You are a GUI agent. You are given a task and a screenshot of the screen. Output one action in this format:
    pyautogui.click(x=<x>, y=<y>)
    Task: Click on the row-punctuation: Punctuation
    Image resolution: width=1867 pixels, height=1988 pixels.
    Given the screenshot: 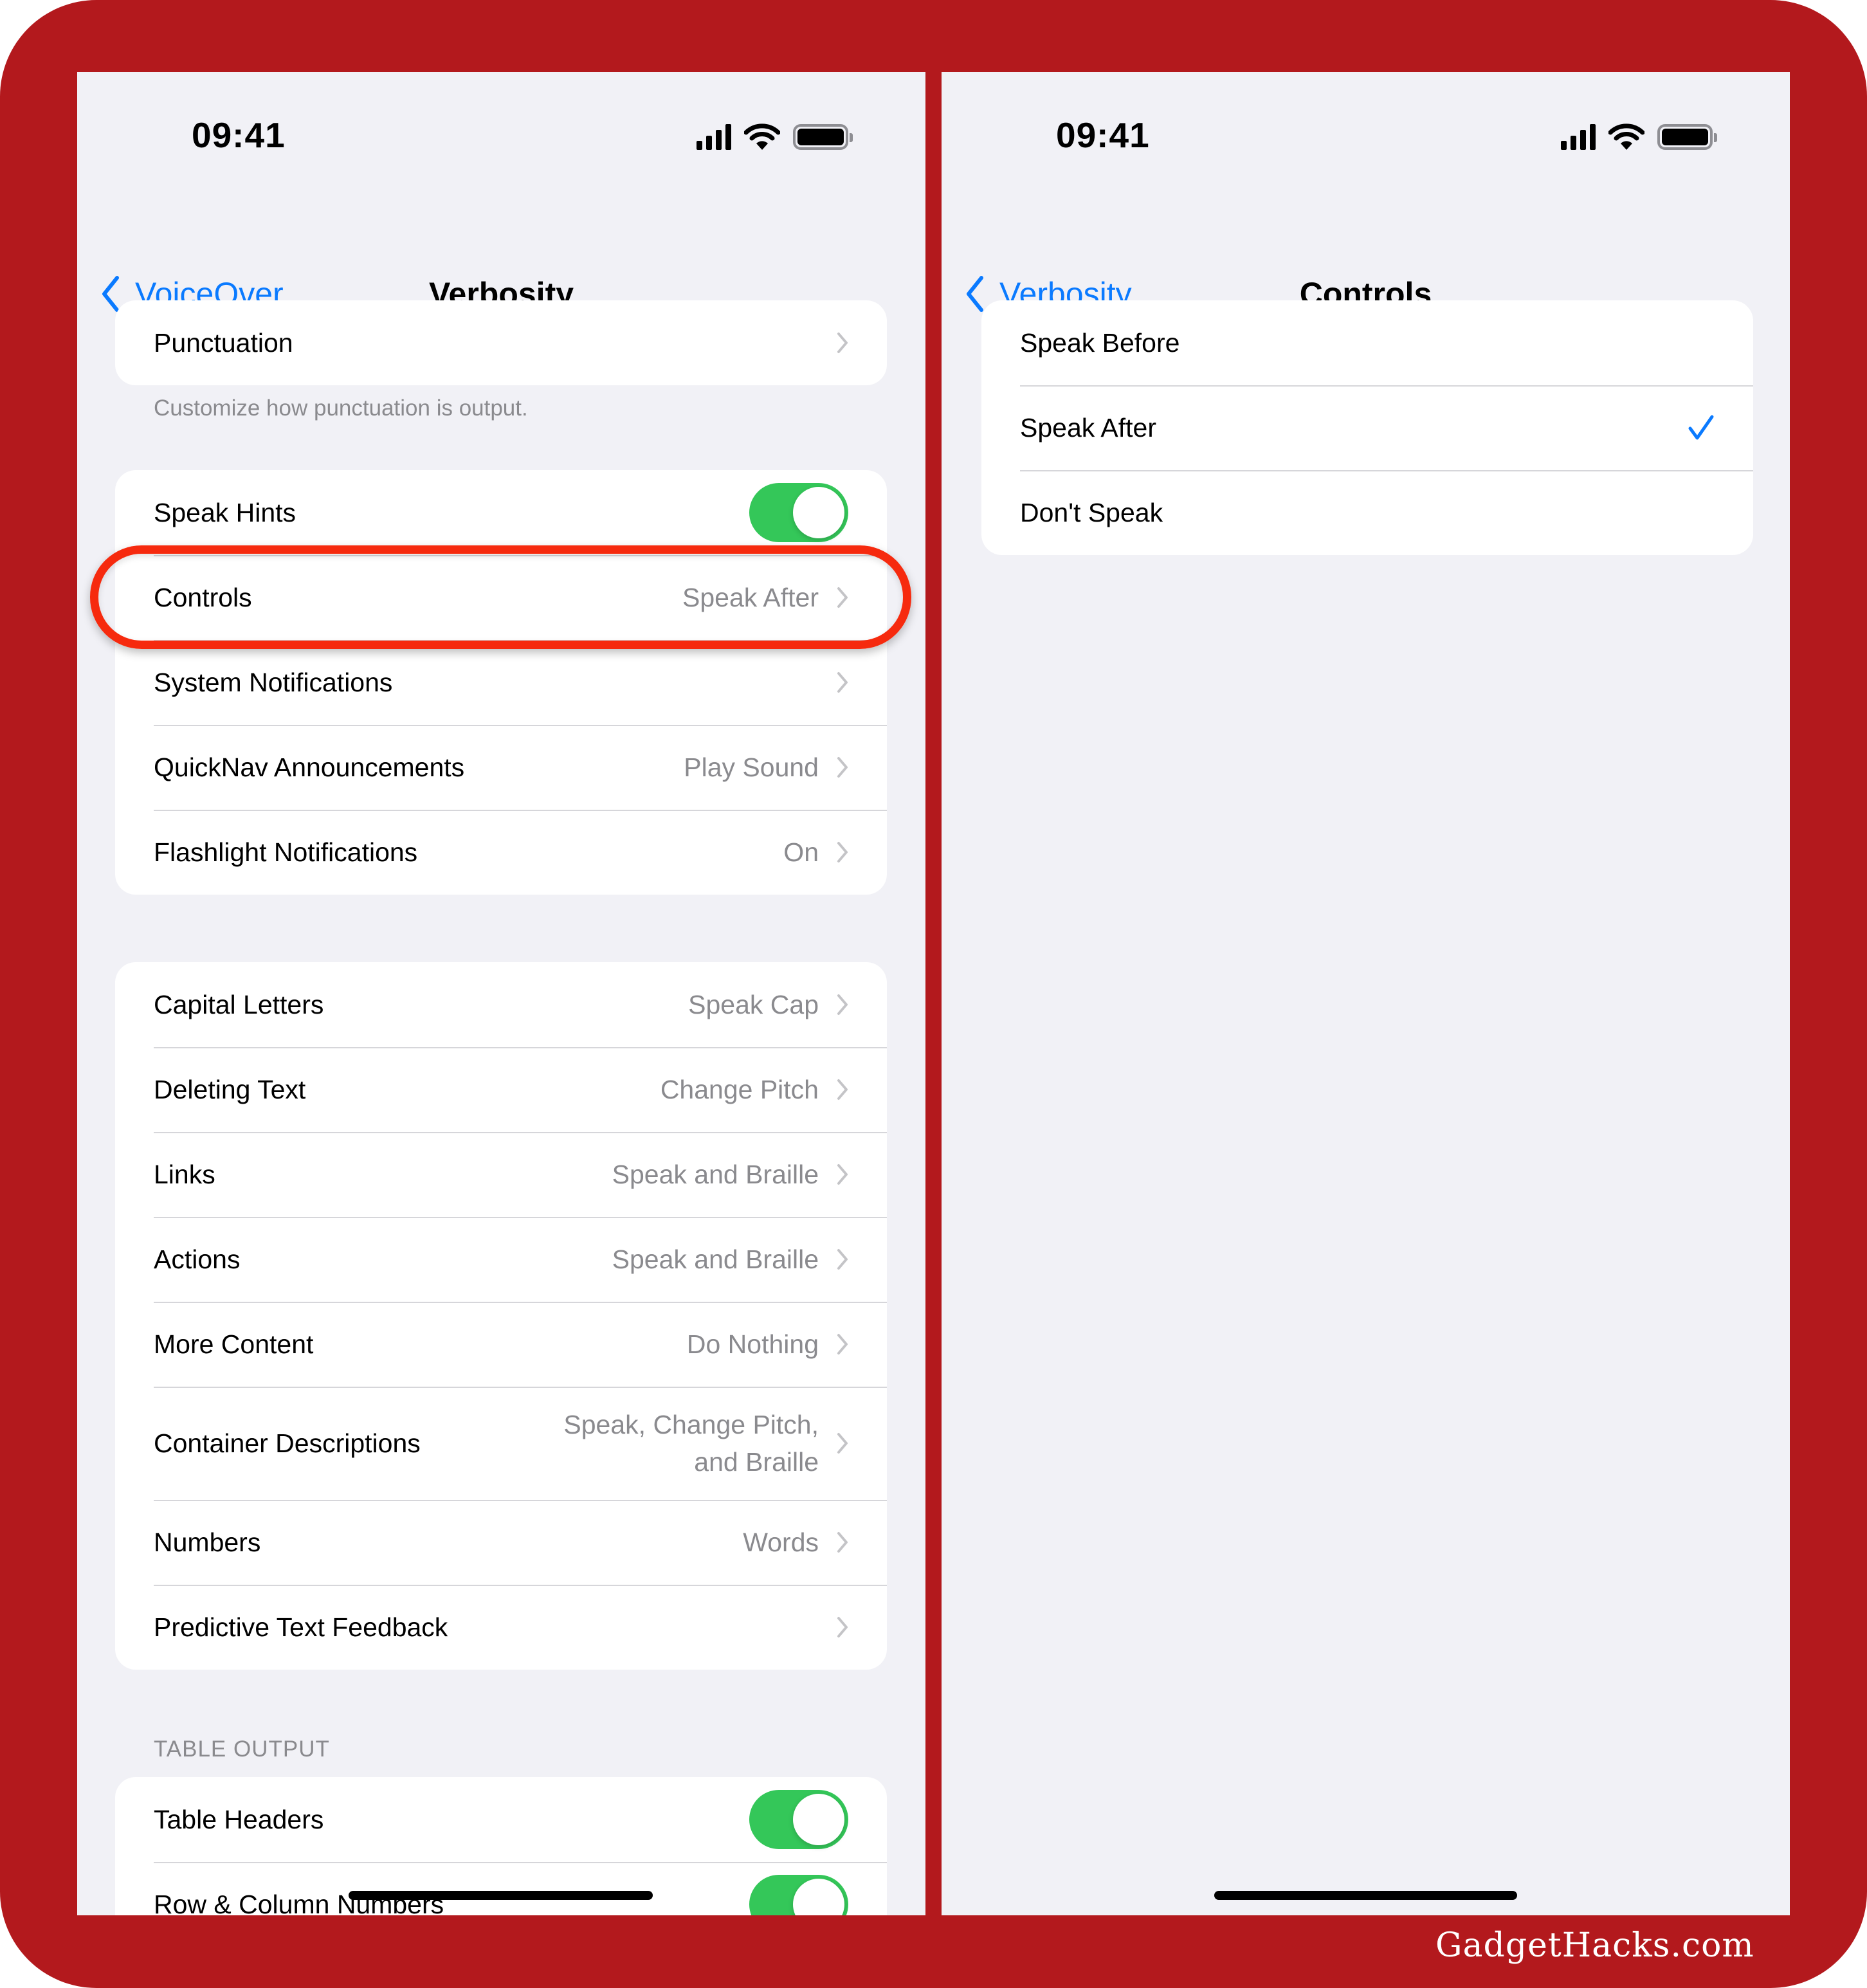 What is the action you would take?
    pyautogui.click(x=501, y=342)
    